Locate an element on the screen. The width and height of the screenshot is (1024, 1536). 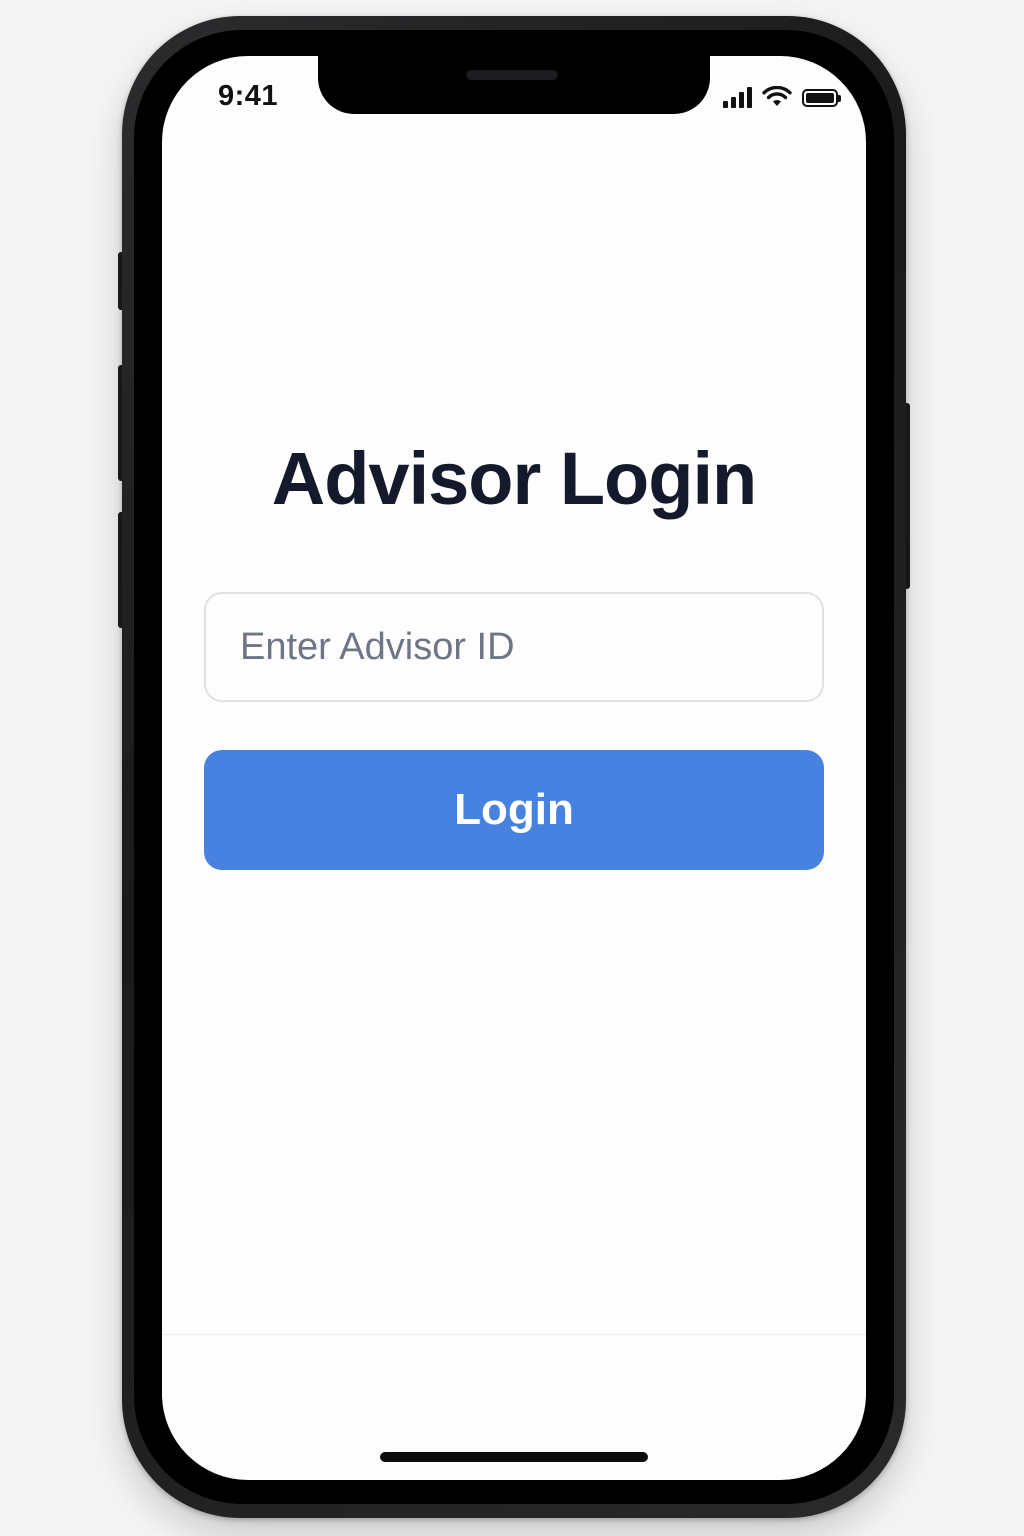
bottom-divider is located at coordinates (514, 1334).